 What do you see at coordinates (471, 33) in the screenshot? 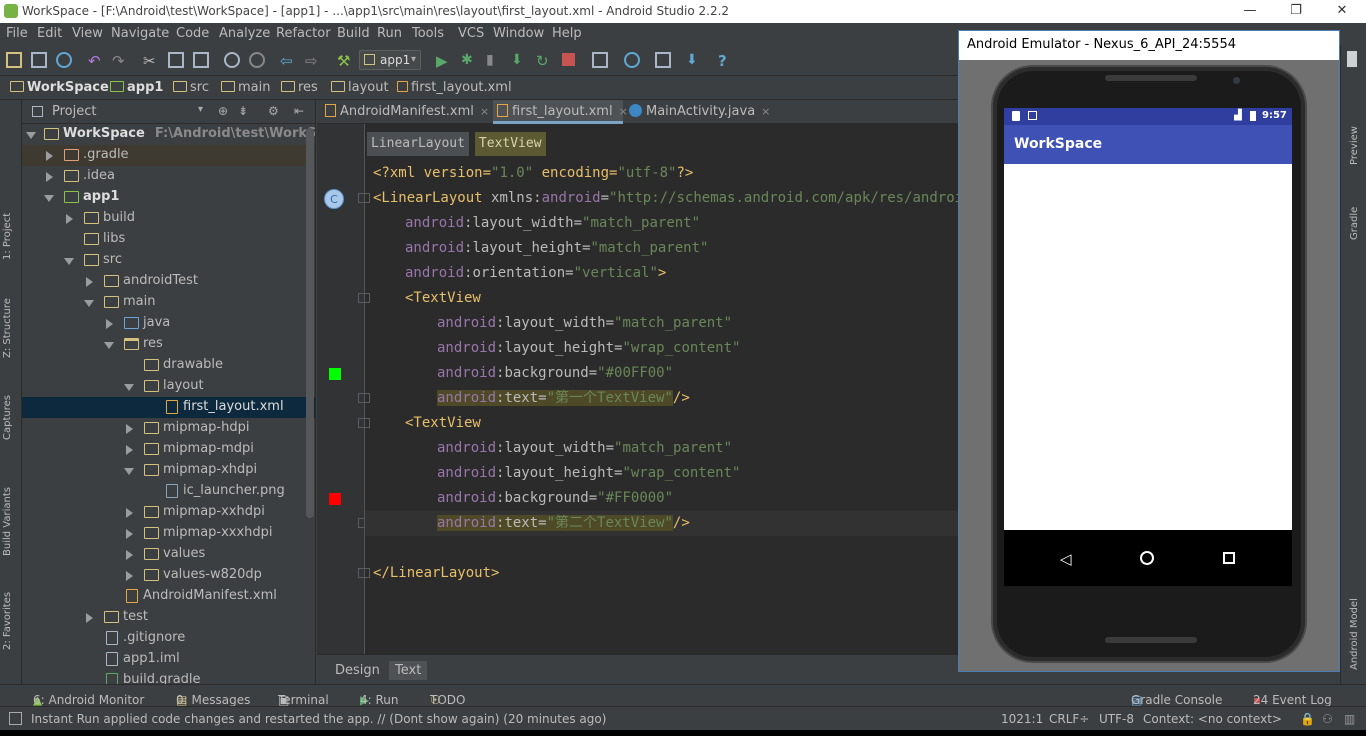
I see `menu-vcs: VCS` at bounding box center [471, 33].